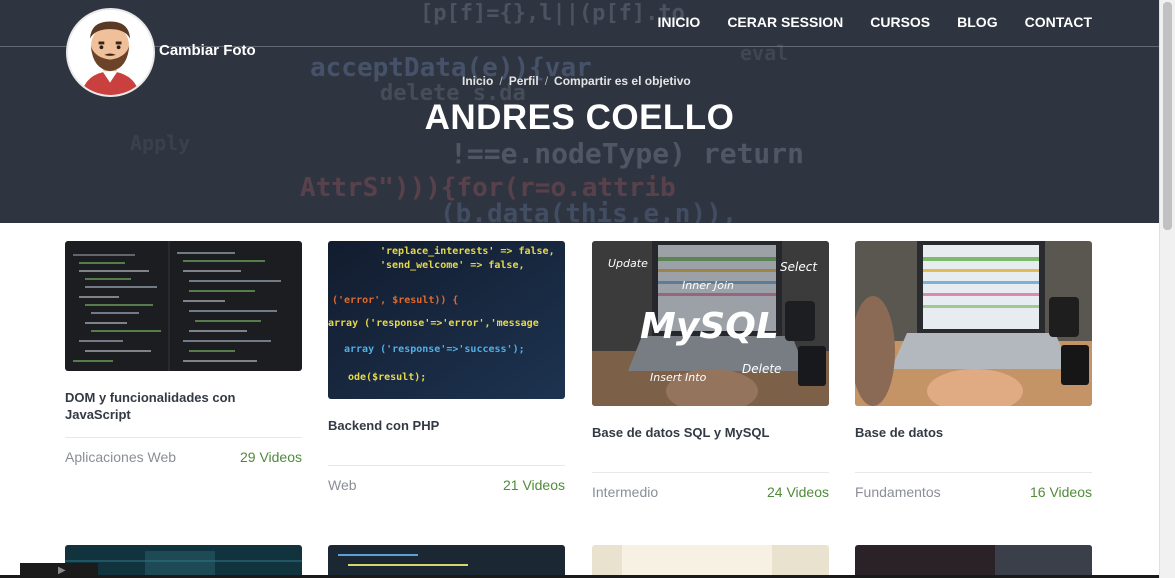 The height and width of the screenshot is (578, 1175). What do you see at coordinates (342, 485) in the screenshot?
I see `course-category: Web` at bounding box center [342, 485].